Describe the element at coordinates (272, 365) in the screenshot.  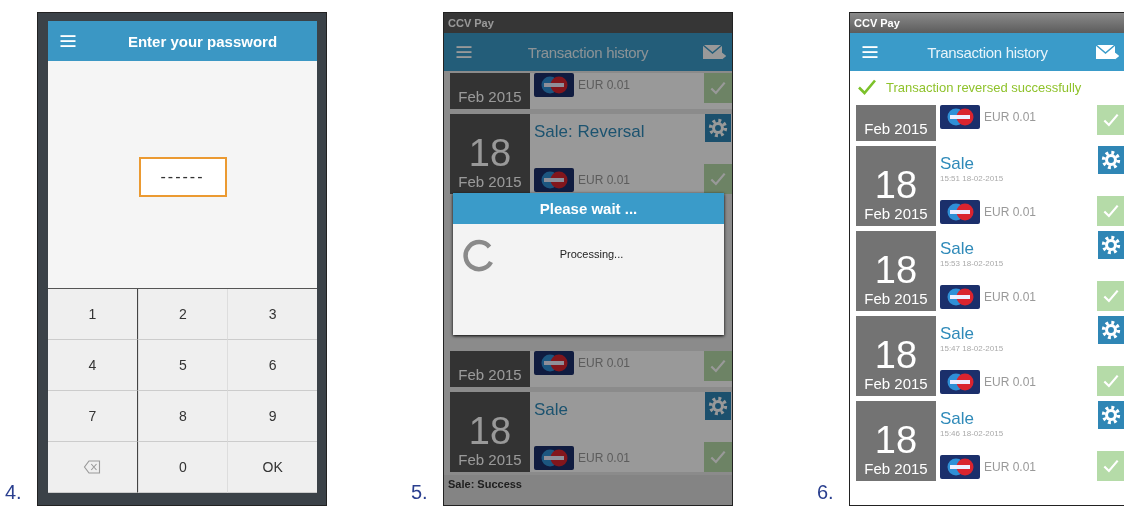
I see `keypad-key: 6` at that location.